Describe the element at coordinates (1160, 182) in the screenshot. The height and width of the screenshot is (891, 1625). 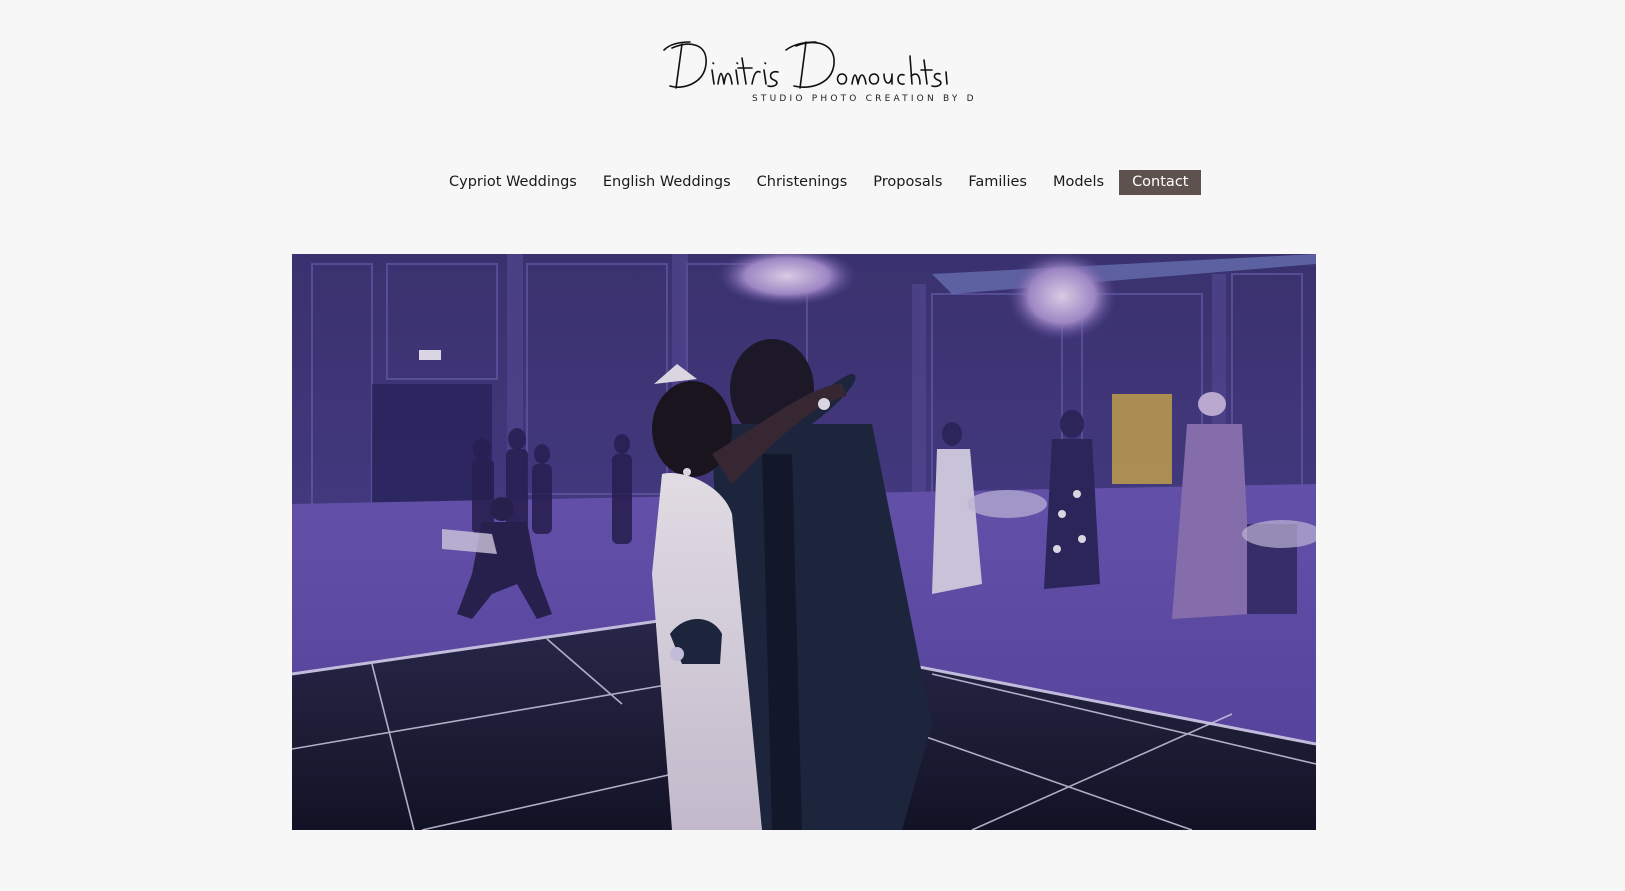
I see `nav-item-contact: Contact` at that location.